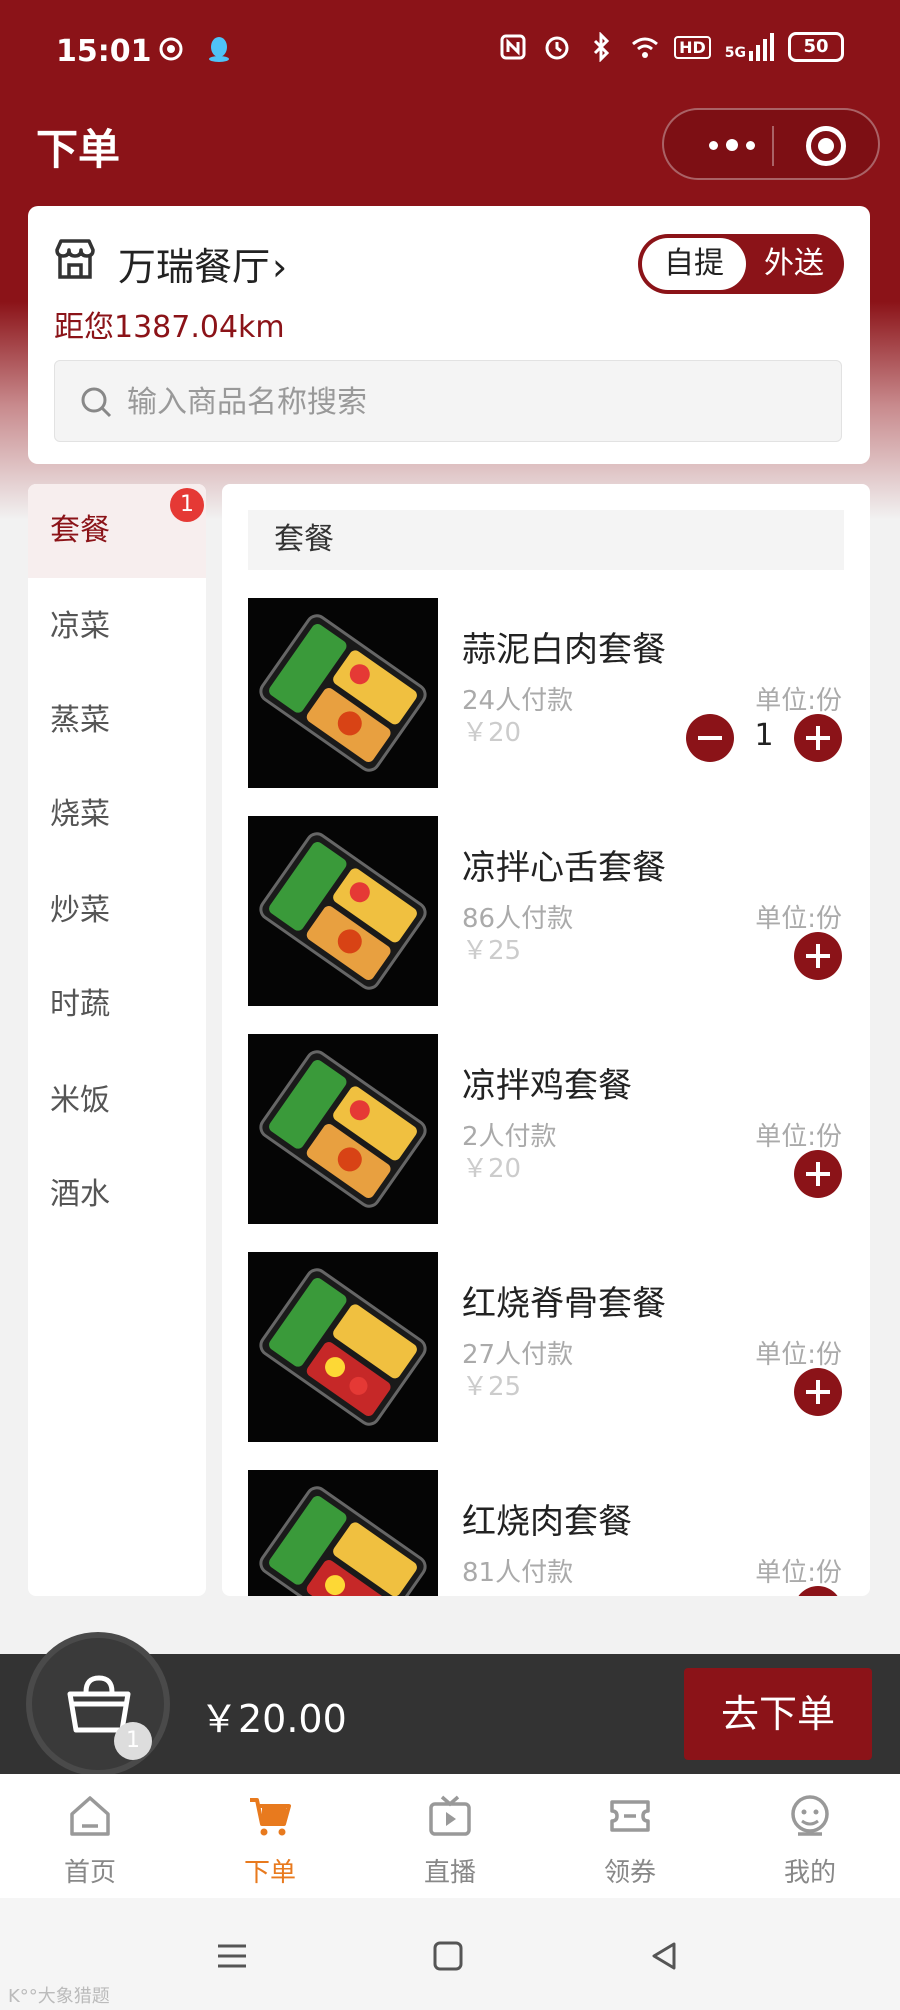 This screenshot has width=900, height=2010. Describe the element at coordinates (75, 259) in the screenshot. I see `store-icon` at that location.